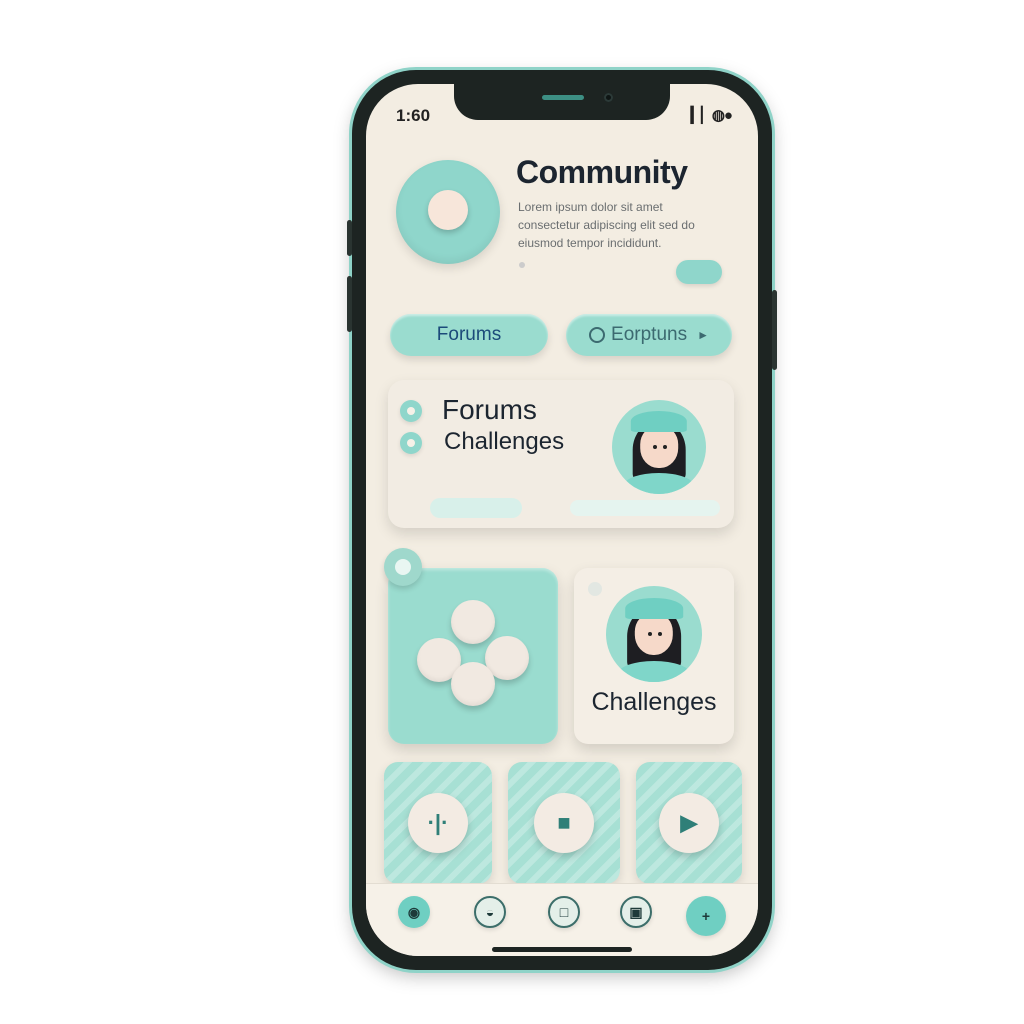  I want to click on shortcut-tile-2: ■, so click(564, 823).